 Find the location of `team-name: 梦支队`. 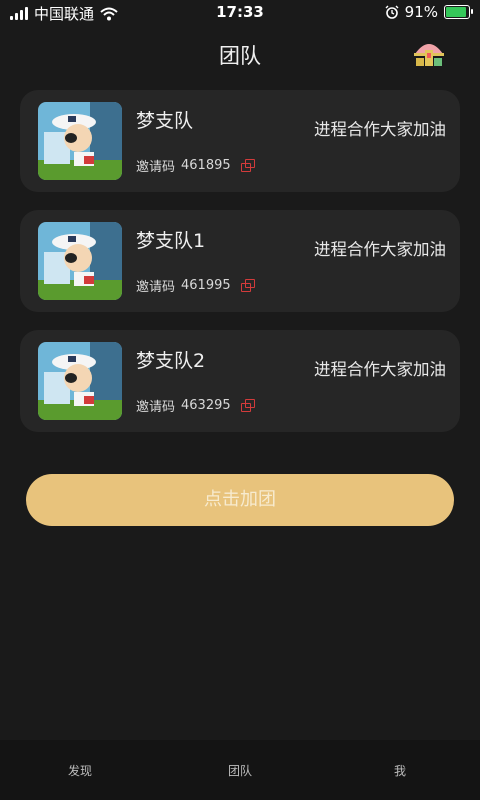

team-name: 梦支队 is located at coordinates (165, 121).